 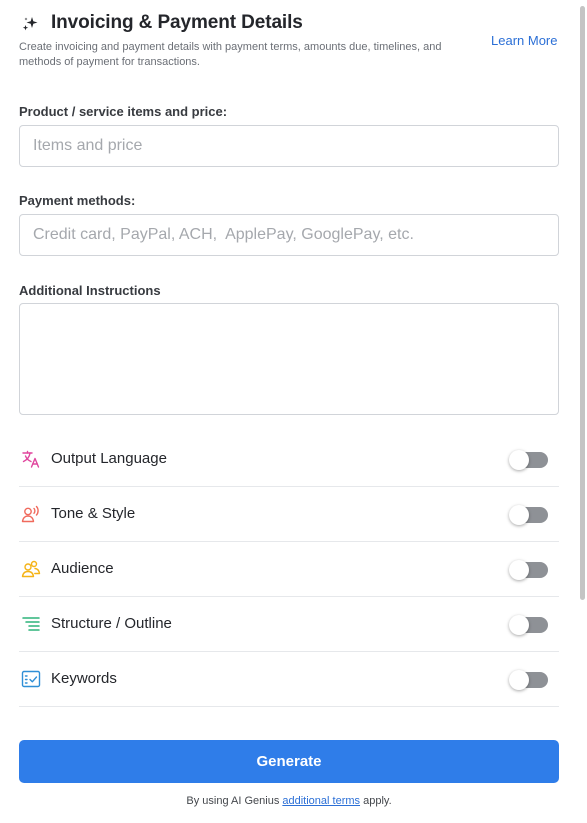 I want to click on option-keywords: Keywords, so click(x=289, y=679).